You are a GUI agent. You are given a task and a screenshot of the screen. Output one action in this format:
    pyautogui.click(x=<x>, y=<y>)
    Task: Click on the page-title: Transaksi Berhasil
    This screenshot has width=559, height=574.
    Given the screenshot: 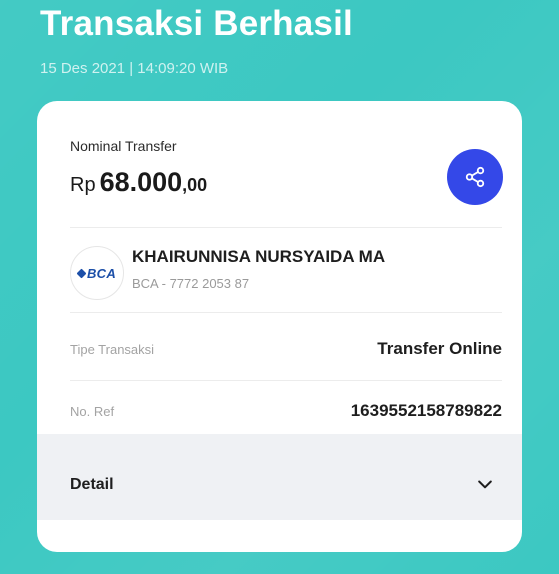 What is the action you would take?
    pyautogui.click(x=196, y=23)
    